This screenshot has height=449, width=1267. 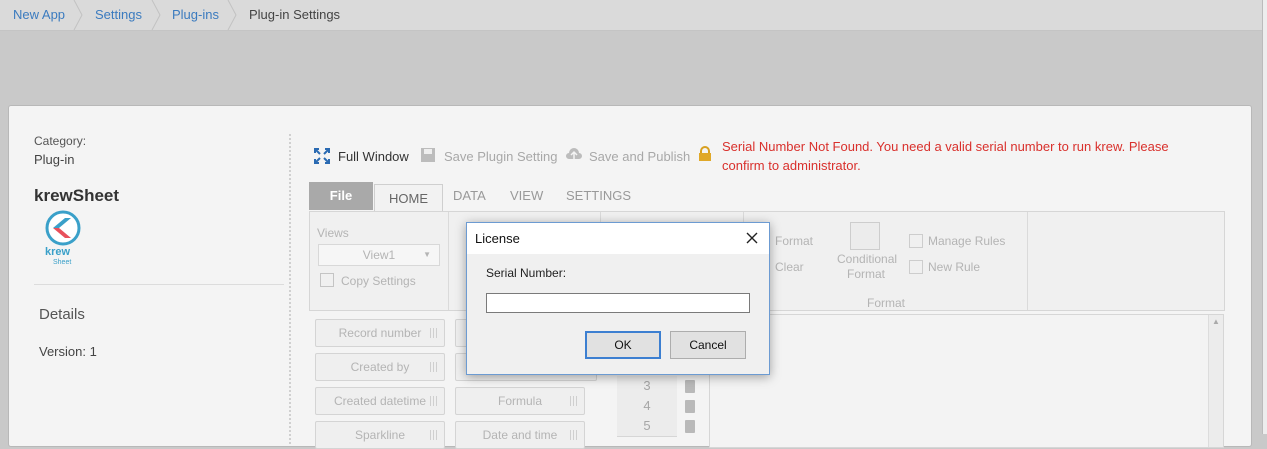 I want to click on new-rule-icon, so click(x=916, y=267).